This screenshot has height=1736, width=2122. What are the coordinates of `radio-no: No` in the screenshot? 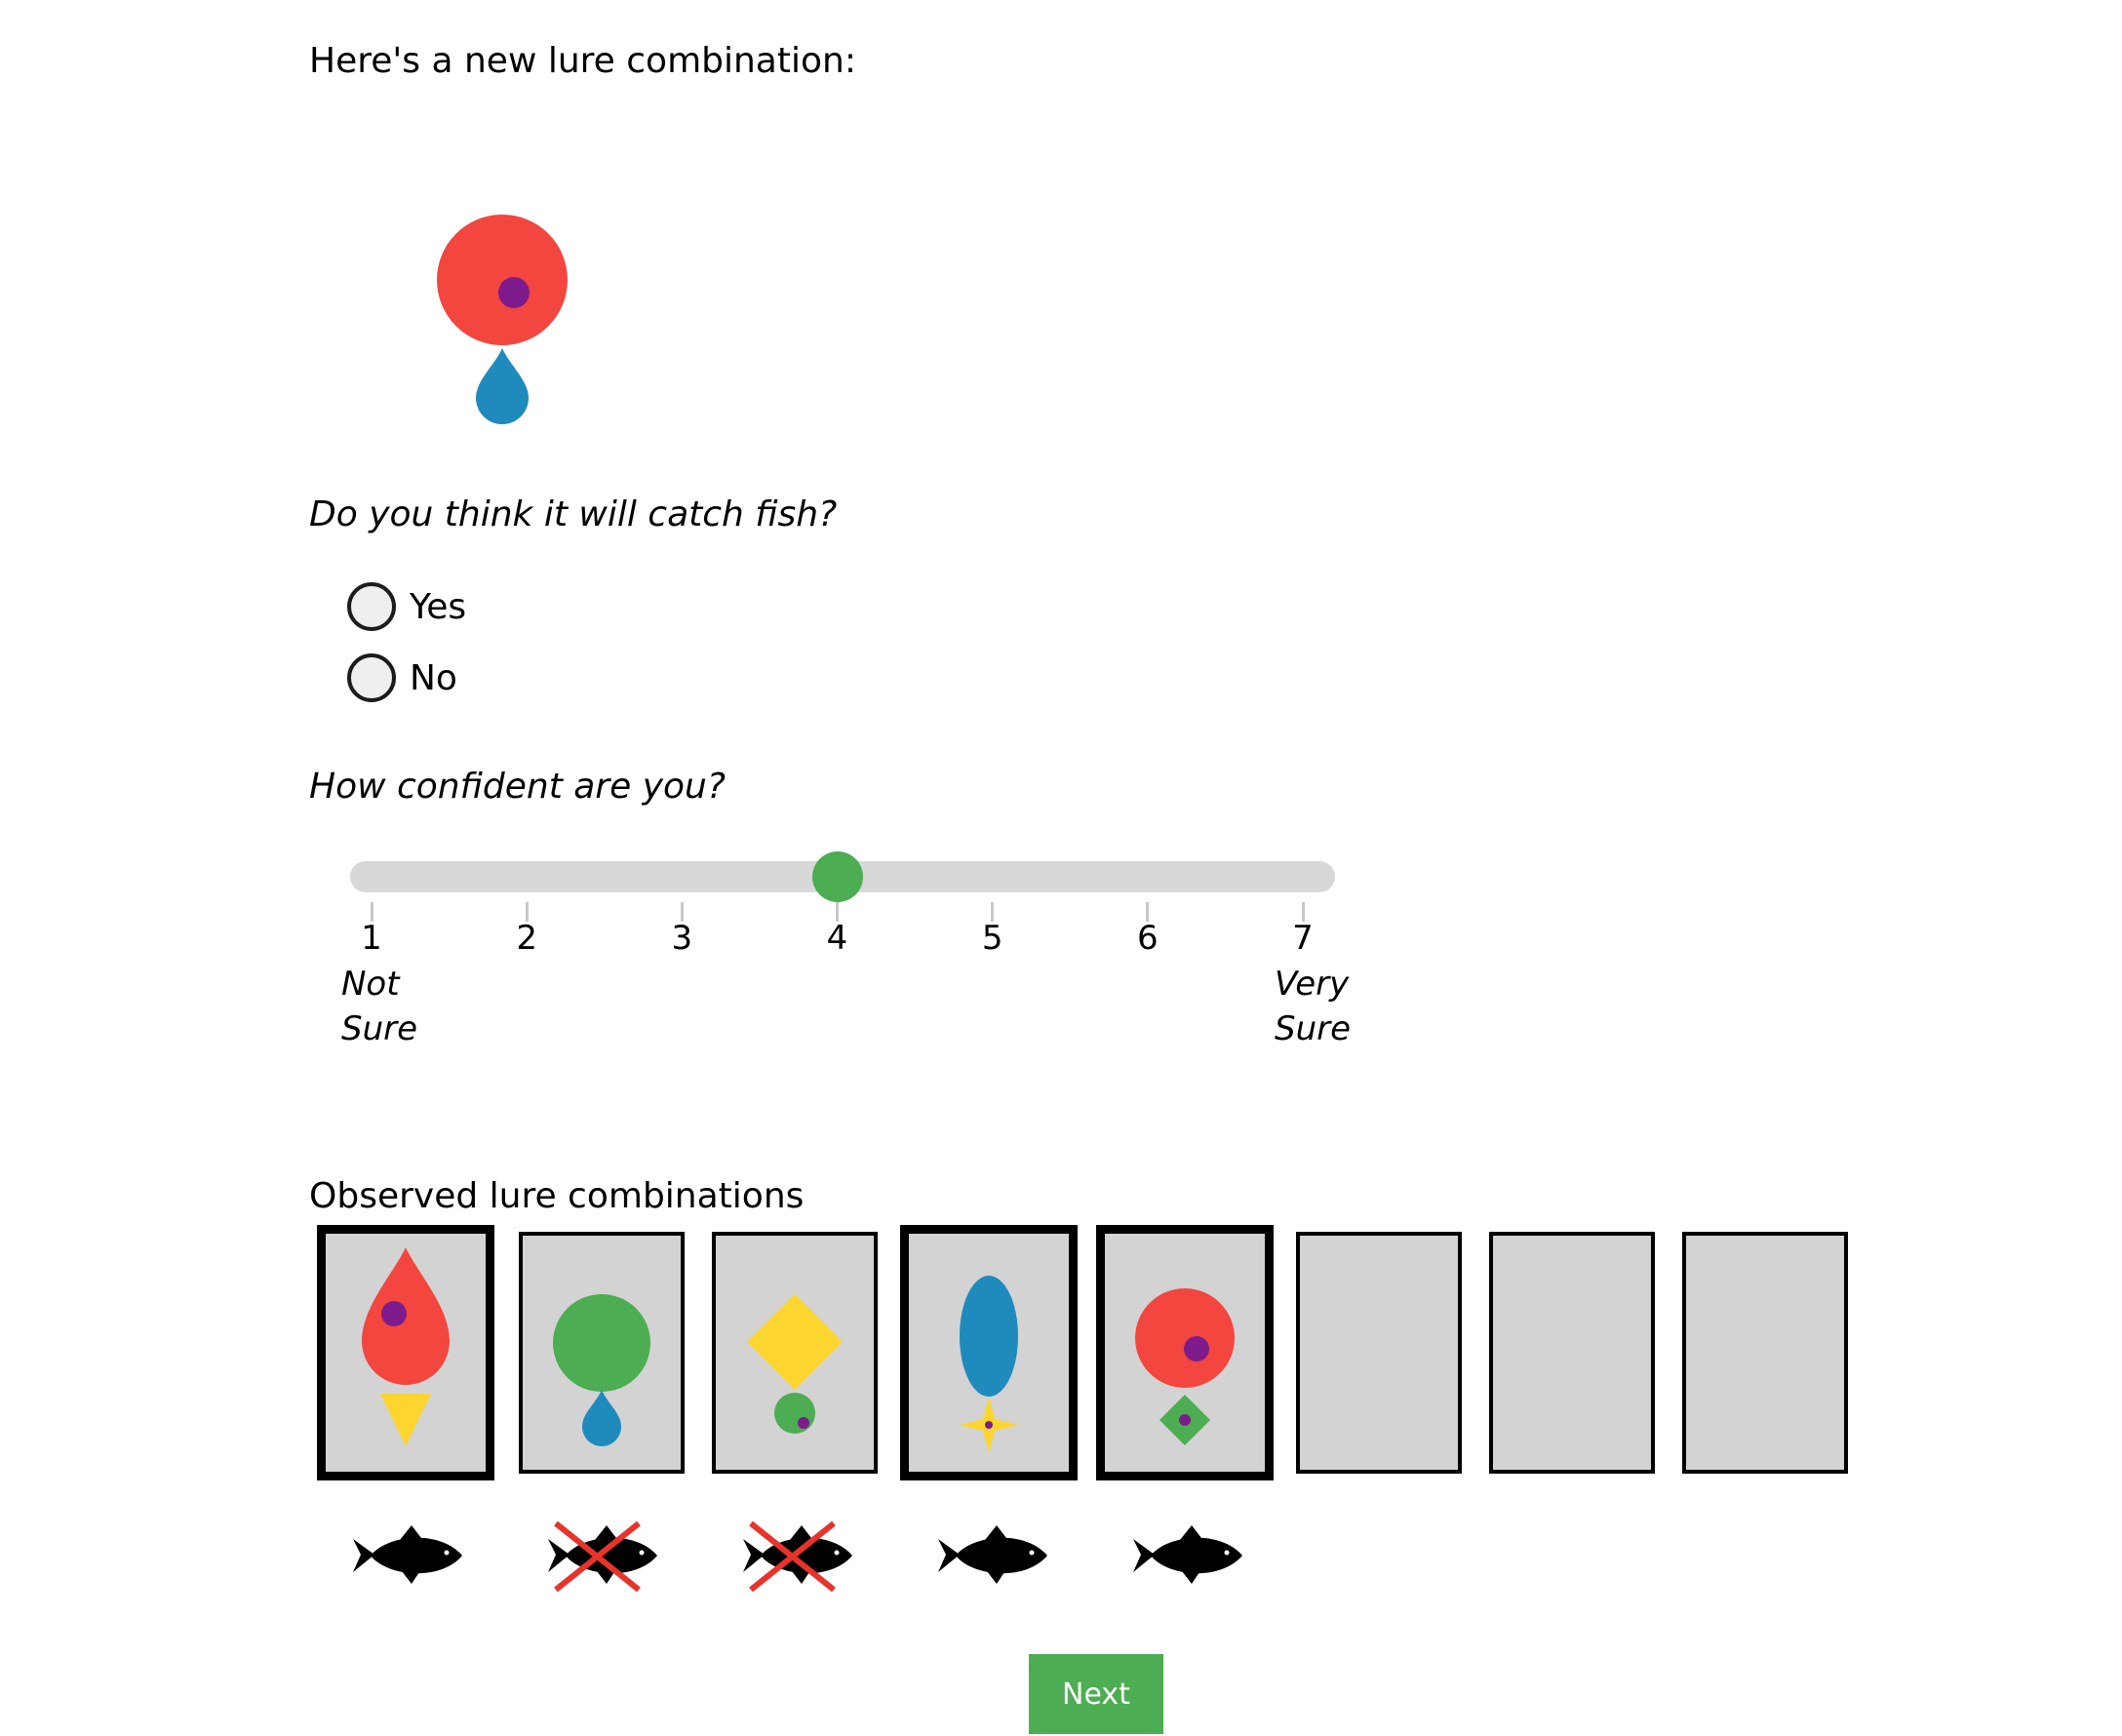 It's located at (402, 678).